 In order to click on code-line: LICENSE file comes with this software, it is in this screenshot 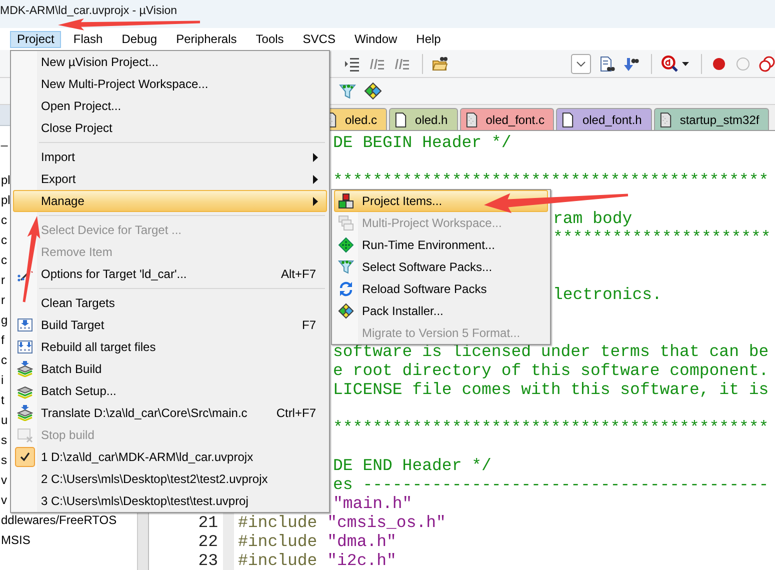, I will do `click(551, 389)`.